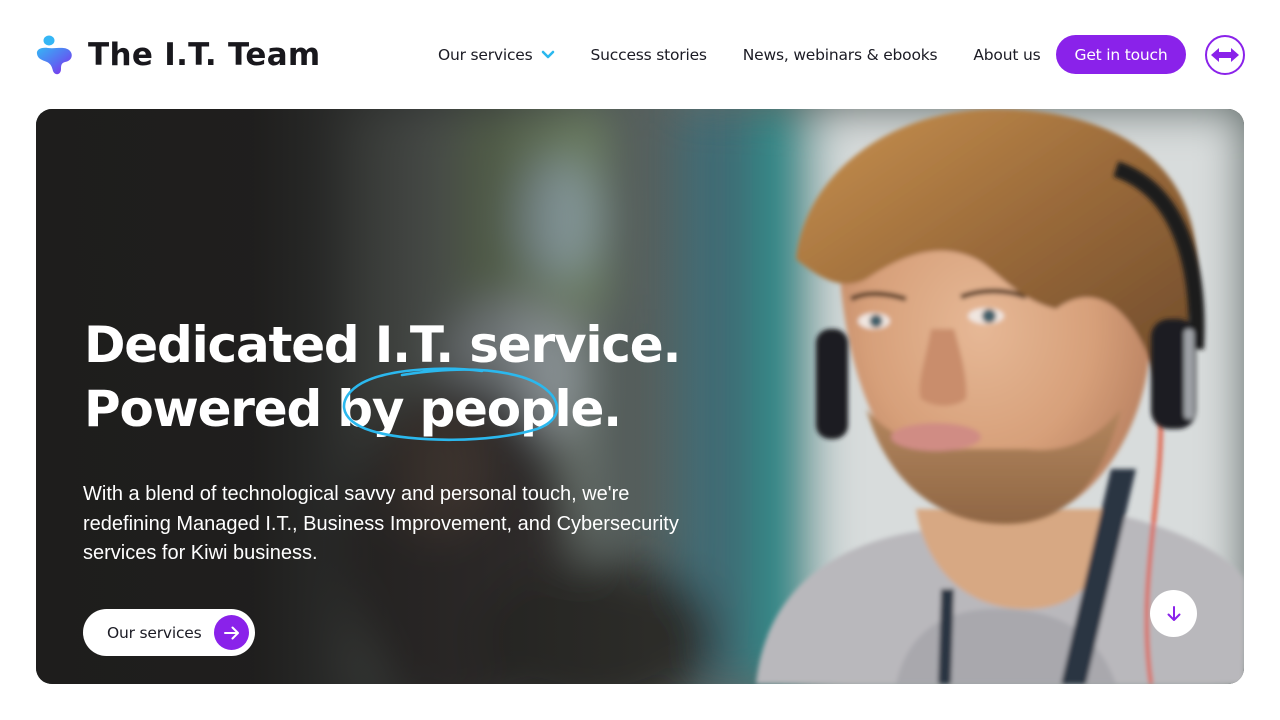 The image size is (1280, 720). I want to click on arrow-right-icon, so click(231, 632).